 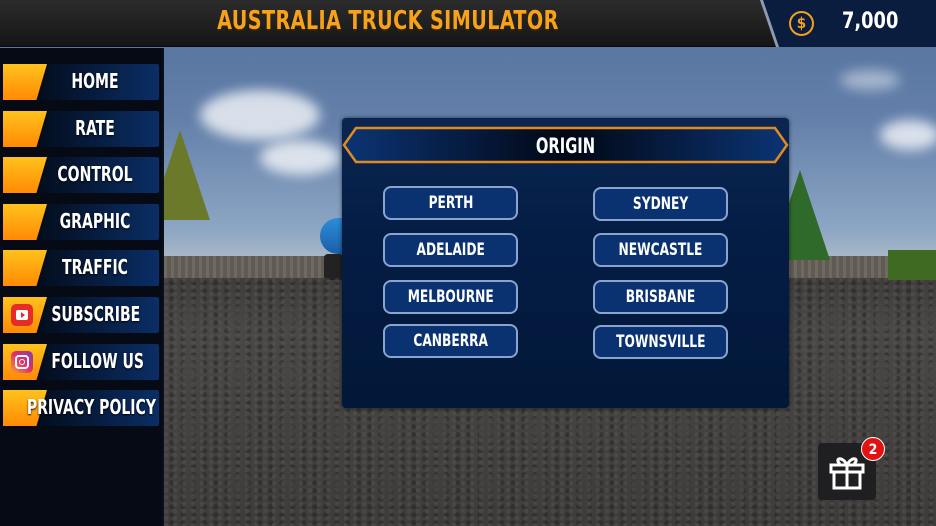 I want to click on city-label: MELBOURNE, so click(x=450, y=297).